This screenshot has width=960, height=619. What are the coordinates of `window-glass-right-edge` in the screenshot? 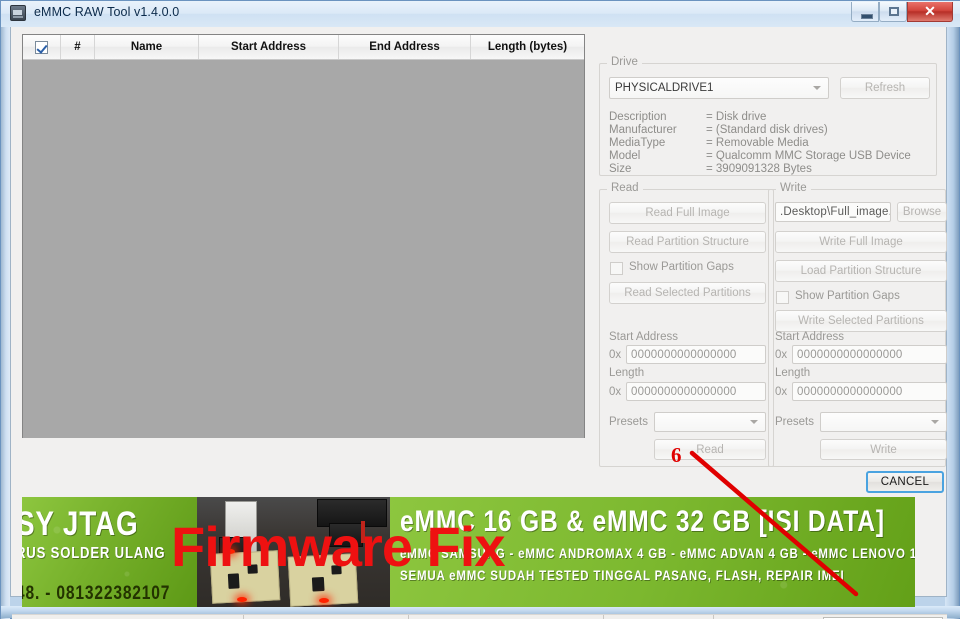 It's located at (952, 310).